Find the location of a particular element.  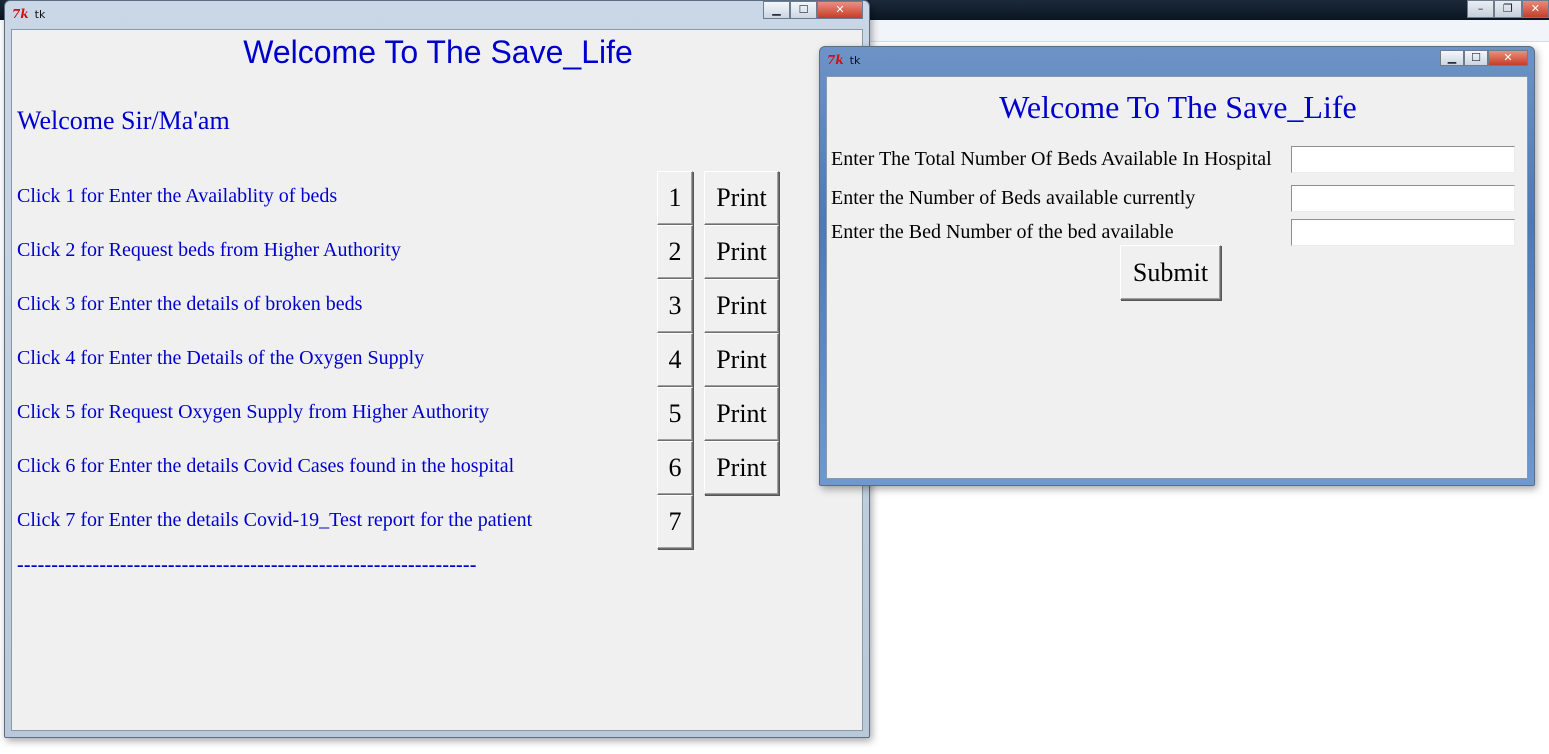

background-restore-button: ❐ is located at coordinates (1508, 9).